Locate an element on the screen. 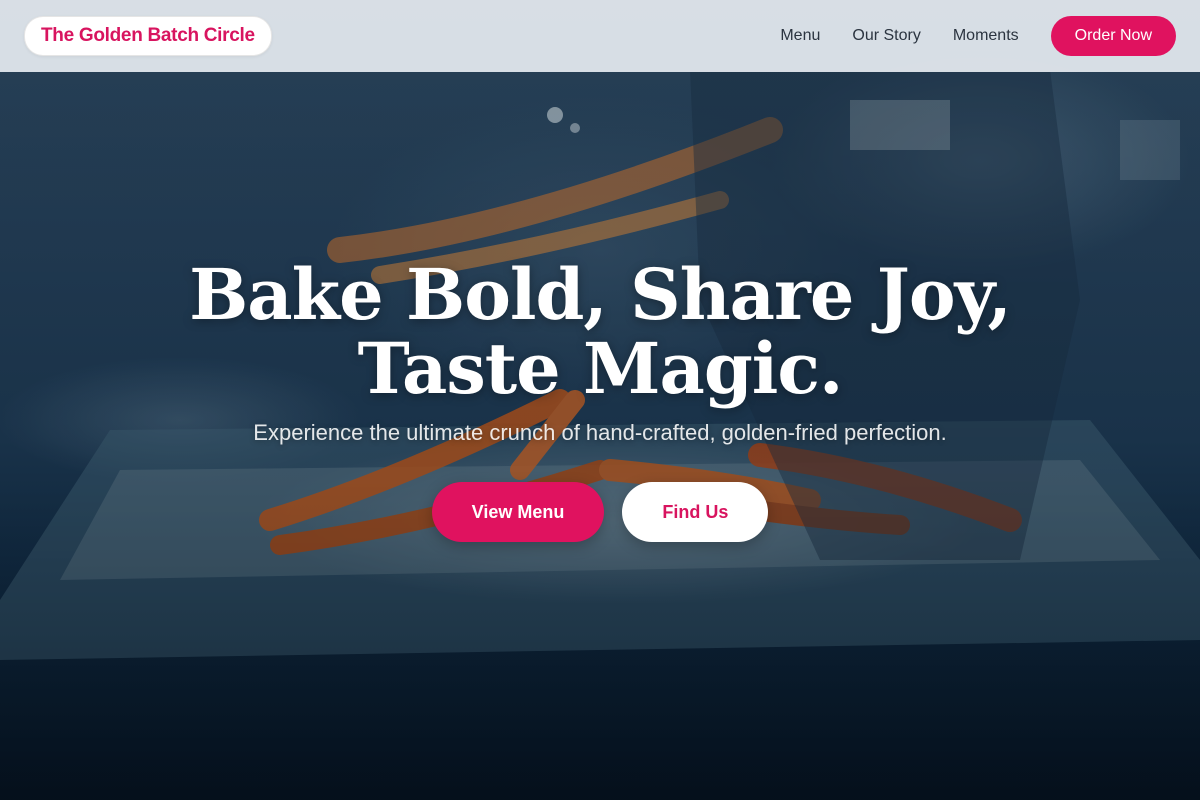 The height and width of the screenshot is (800, 1200). nav-link-moments: Moments is located at coordinates (986, 36).